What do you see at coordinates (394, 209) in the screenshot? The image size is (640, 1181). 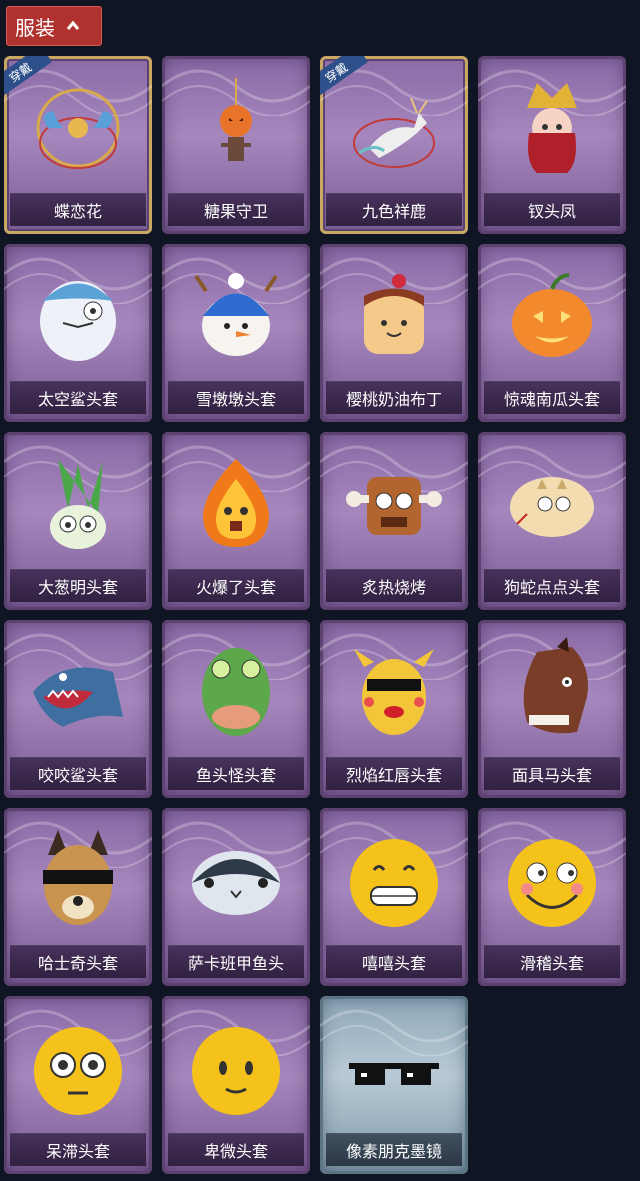 I see `costume-card-label: 九色祥鹿` at bounding box center [394, 209].